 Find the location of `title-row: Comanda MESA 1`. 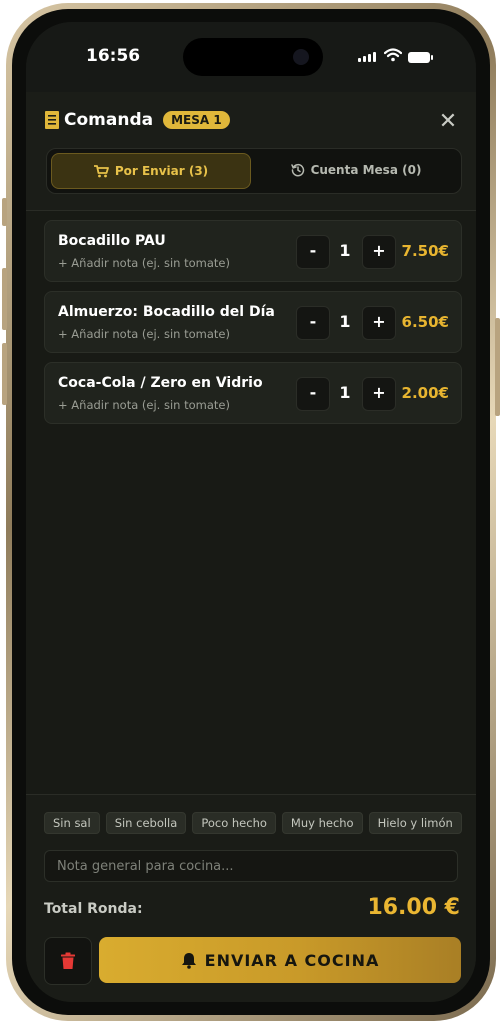

title-row: Comanda MESA 1 is located at coordinates (137, 120).